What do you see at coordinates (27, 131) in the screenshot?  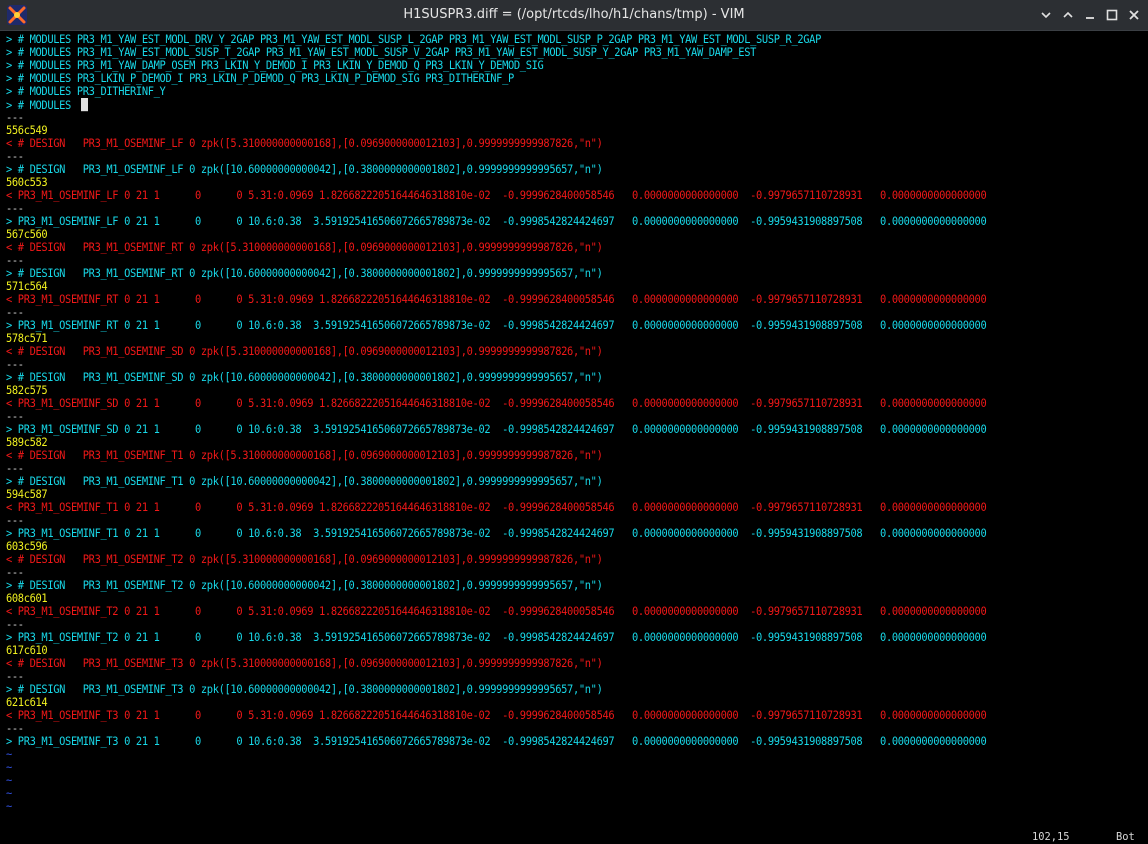 I see `line-text: 556c549` at bounding box center [27, 131].